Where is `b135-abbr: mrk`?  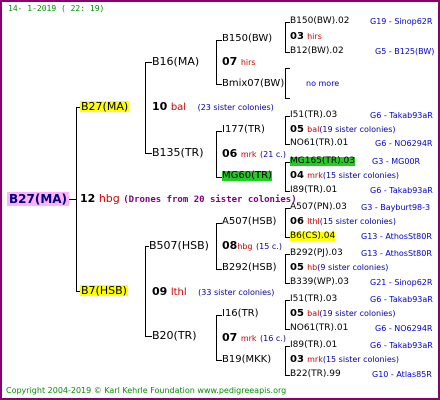 b135-abbr: mrk is located at coordinates (248, 154).